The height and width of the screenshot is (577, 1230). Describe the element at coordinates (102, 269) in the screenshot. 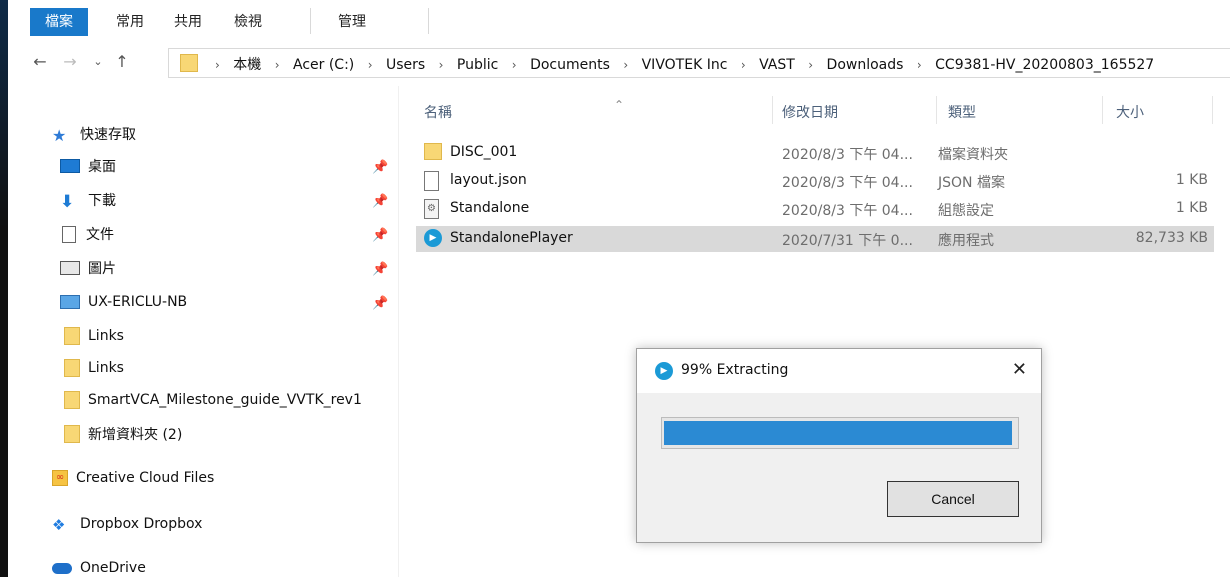

I see `nav-label: 圖片` at that location.